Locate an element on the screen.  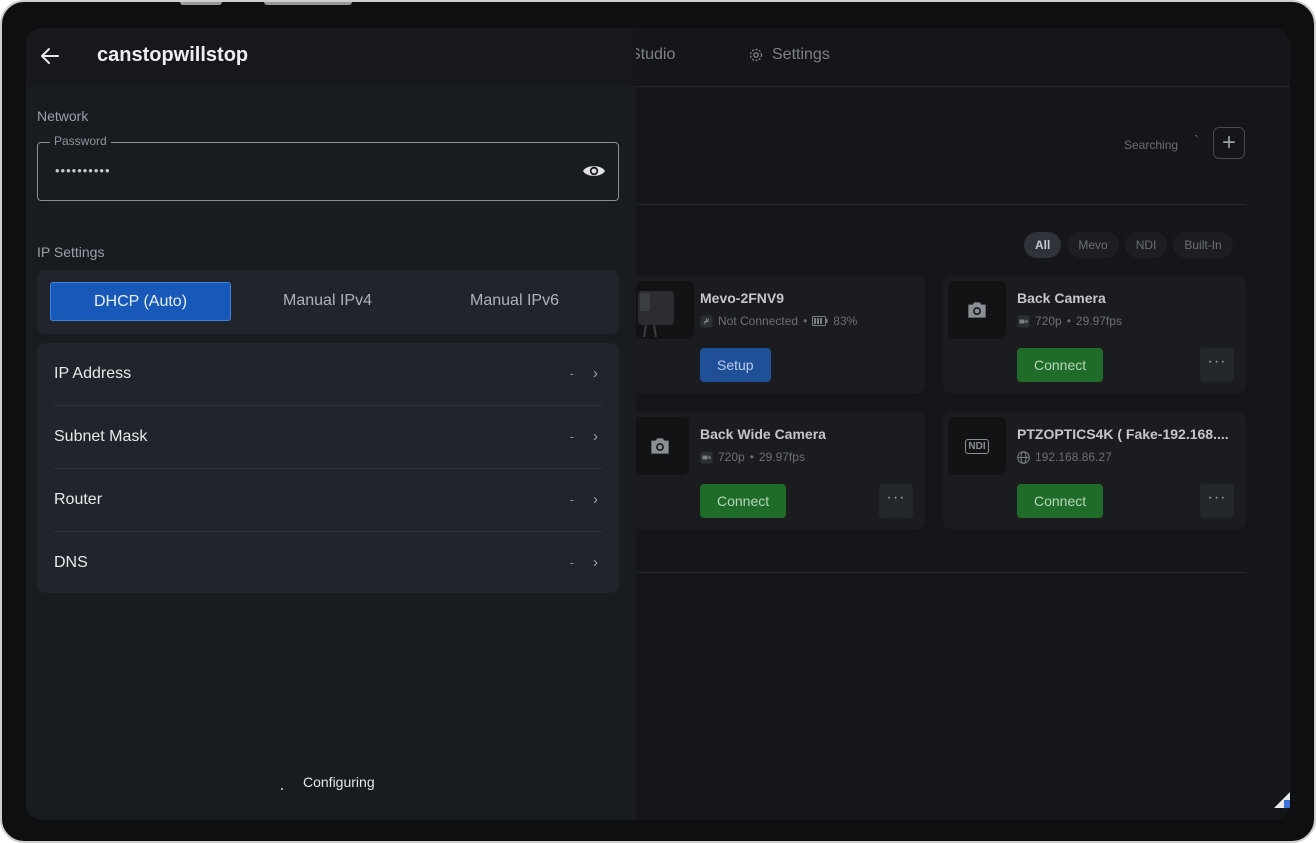
filter-built-in: Built-In is located at coordinates (1203, 245).